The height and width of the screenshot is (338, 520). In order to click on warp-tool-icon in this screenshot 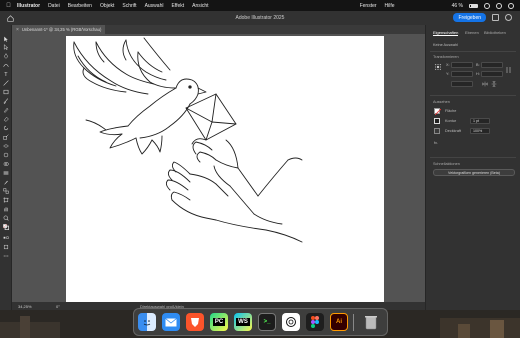, I will do `click(6, 155)`.